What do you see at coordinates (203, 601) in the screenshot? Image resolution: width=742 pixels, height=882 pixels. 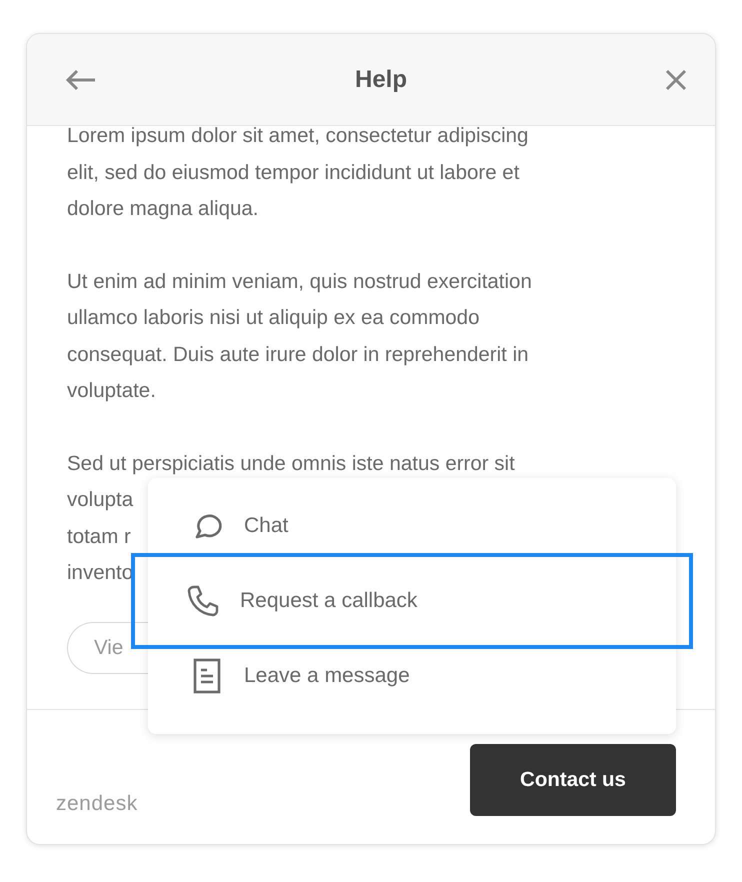 I see `phone-icon` at bounding box center [203, 601].